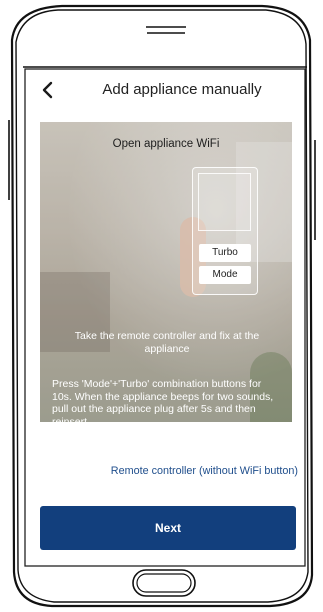 The image size is (323, 612). I want to click on header: Add appliance manually, so click(165, 91).